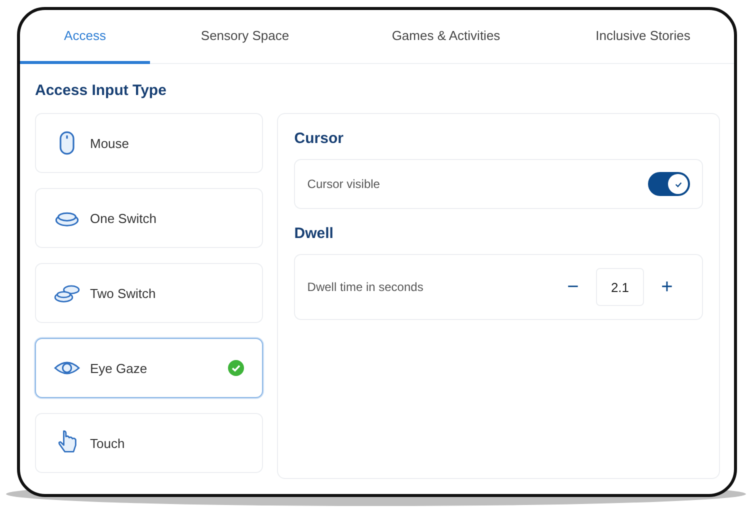 The width and height of the screenshot is (752, 507). Describe the element at coordinates (149, 218) in the screenshot. I see `input-option: One Switch` at that location.